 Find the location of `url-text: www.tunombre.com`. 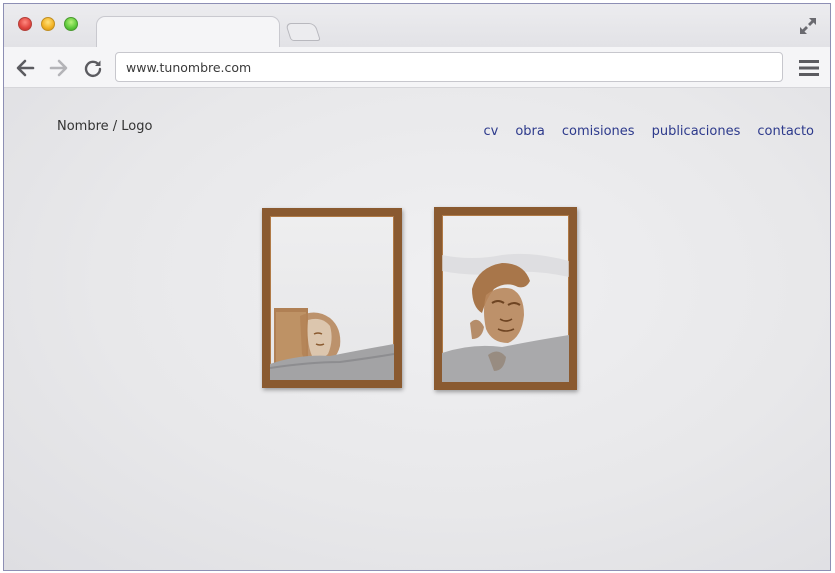

url-text: www.tunombre.com is located at coordinates (189, 67).